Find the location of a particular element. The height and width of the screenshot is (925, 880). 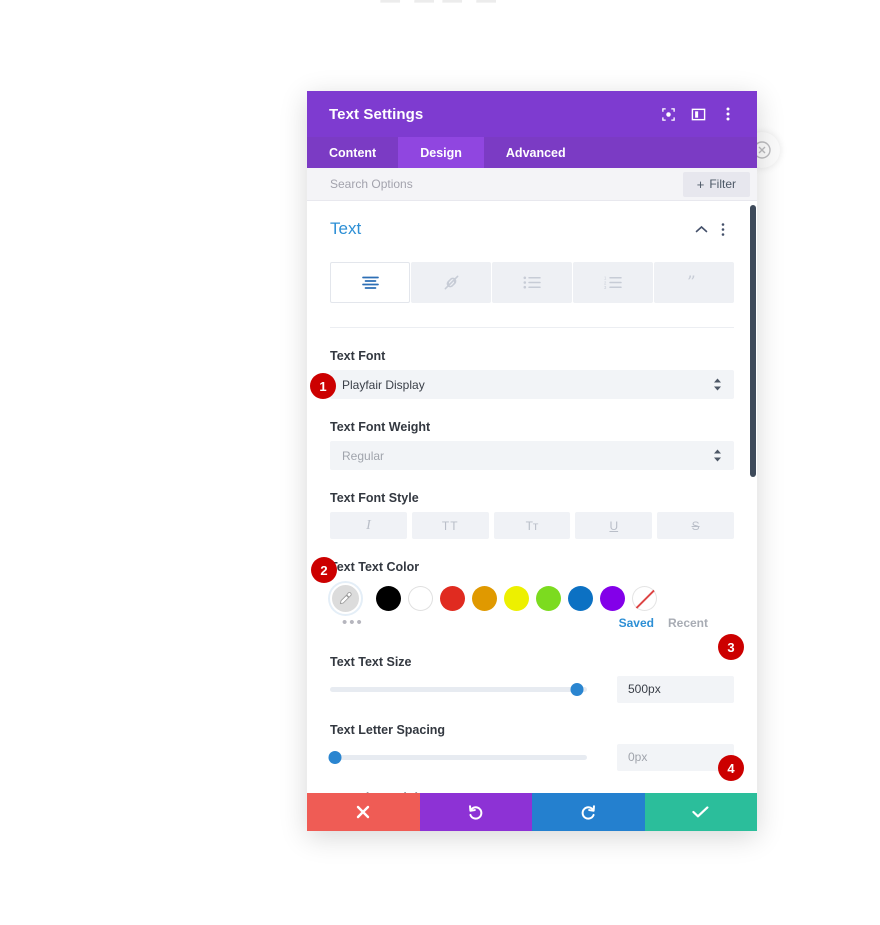

panel-header: Text Settings is located at coordinates (532, 114).